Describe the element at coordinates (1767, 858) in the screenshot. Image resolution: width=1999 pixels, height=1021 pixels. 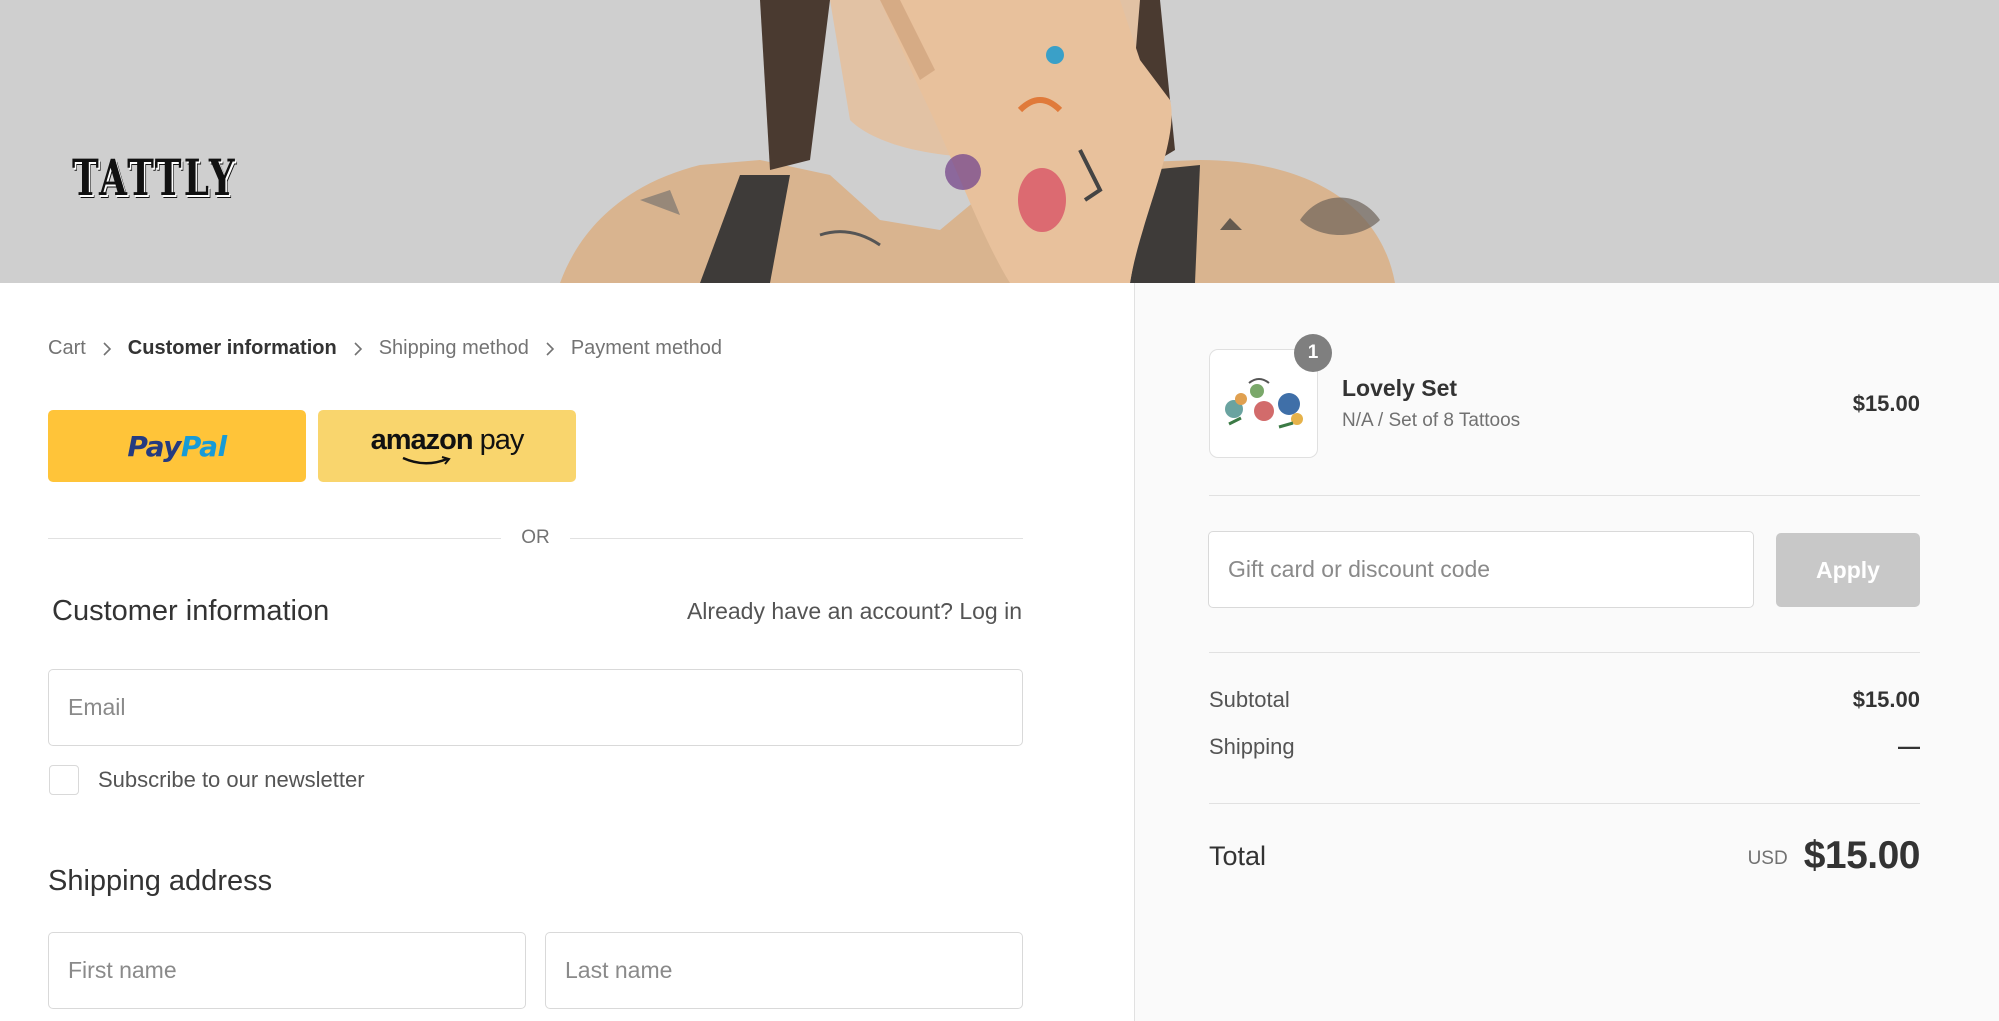
I see `currency-code: USD` at that location.